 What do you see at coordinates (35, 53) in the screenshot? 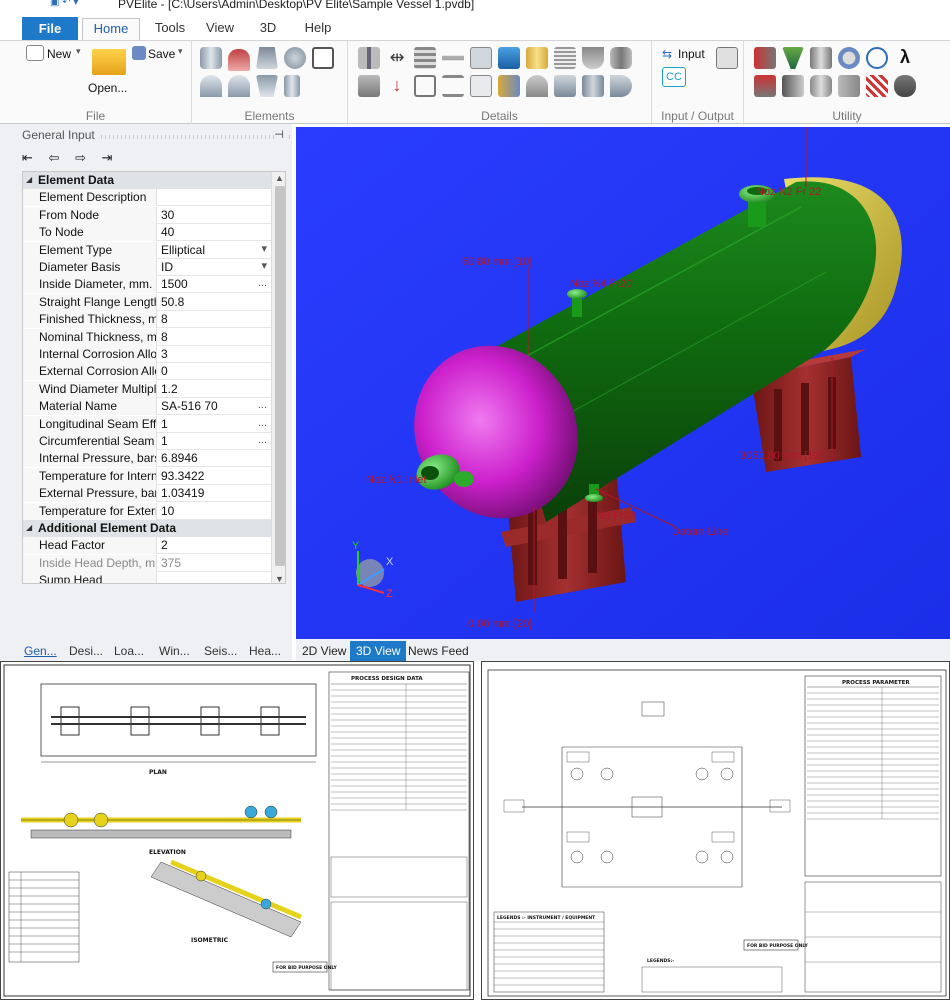
I see `new-icon` at bounding box center [35, 53].